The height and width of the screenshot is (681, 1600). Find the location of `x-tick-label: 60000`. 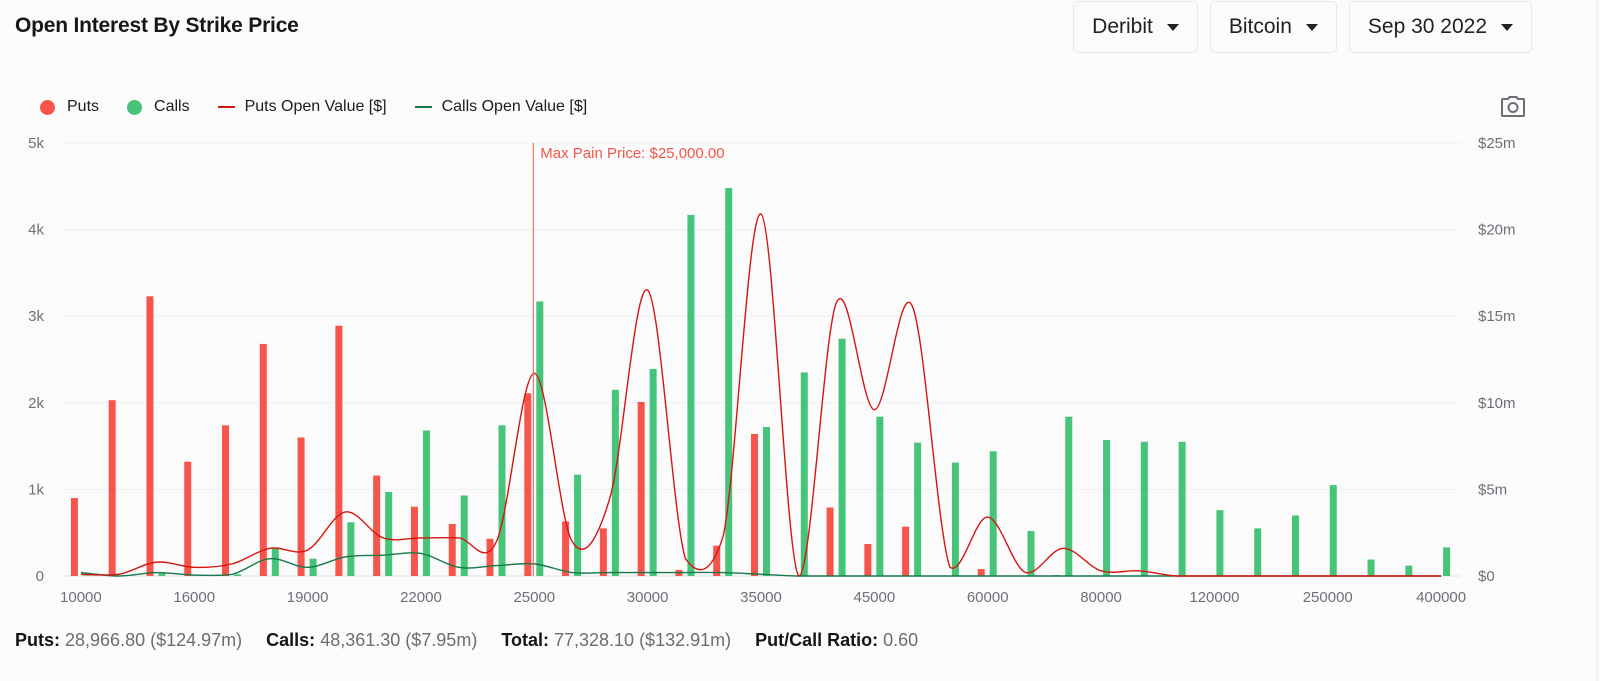

x-tick-label: 60000 is located at coordinates (988, 597).